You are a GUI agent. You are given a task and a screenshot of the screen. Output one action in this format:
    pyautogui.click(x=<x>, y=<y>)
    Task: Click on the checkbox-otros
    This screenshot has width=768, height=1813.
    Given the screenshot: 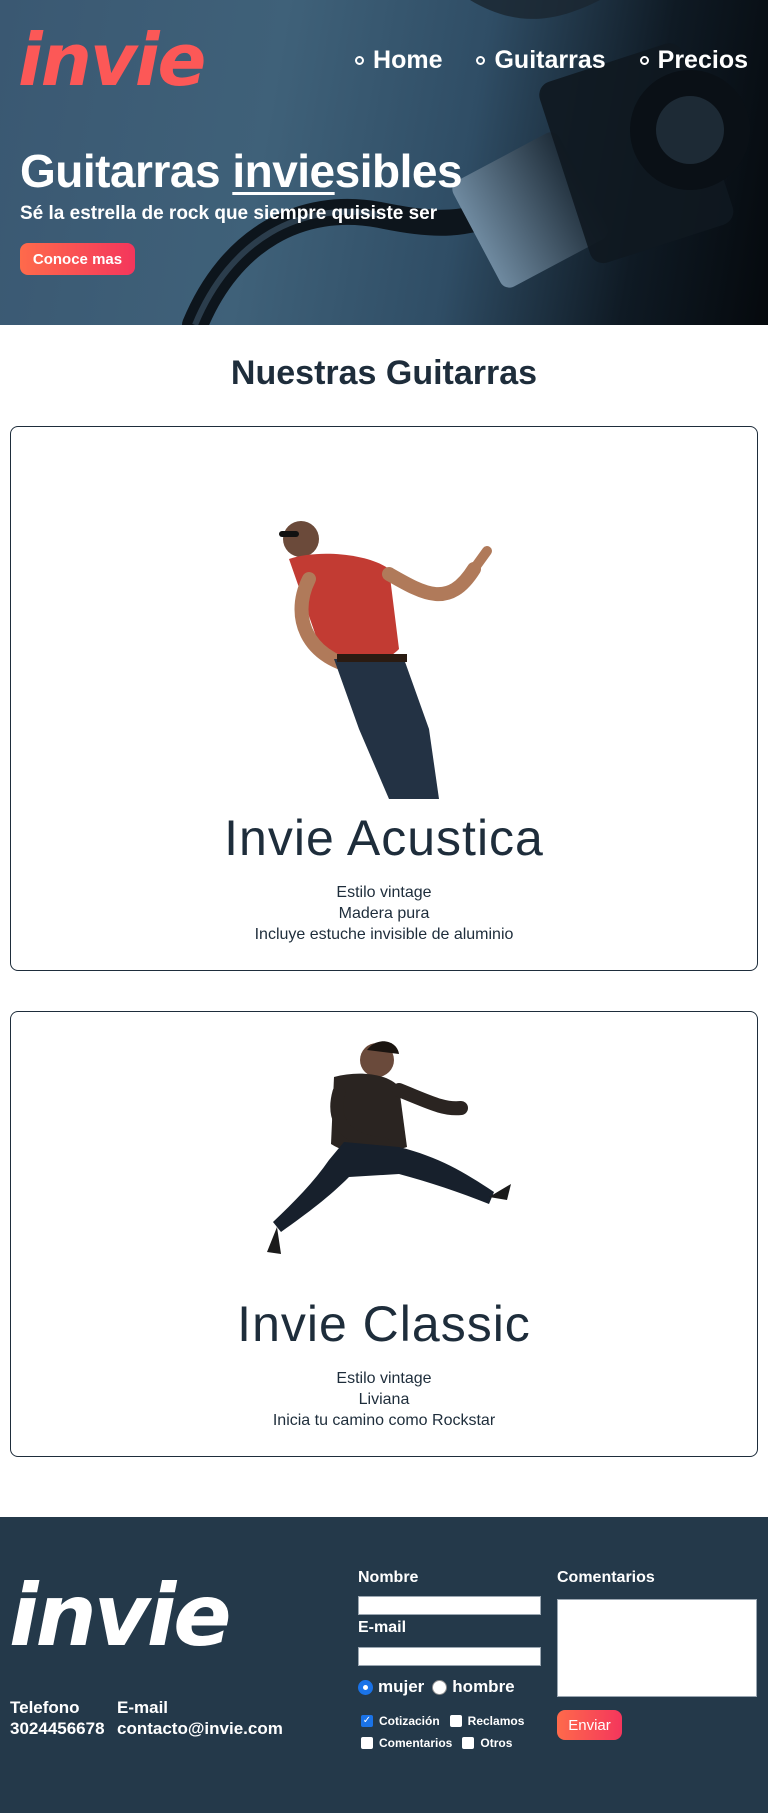 What is the action you would take?
    pyautogui.click(x=468, y=1743)
    